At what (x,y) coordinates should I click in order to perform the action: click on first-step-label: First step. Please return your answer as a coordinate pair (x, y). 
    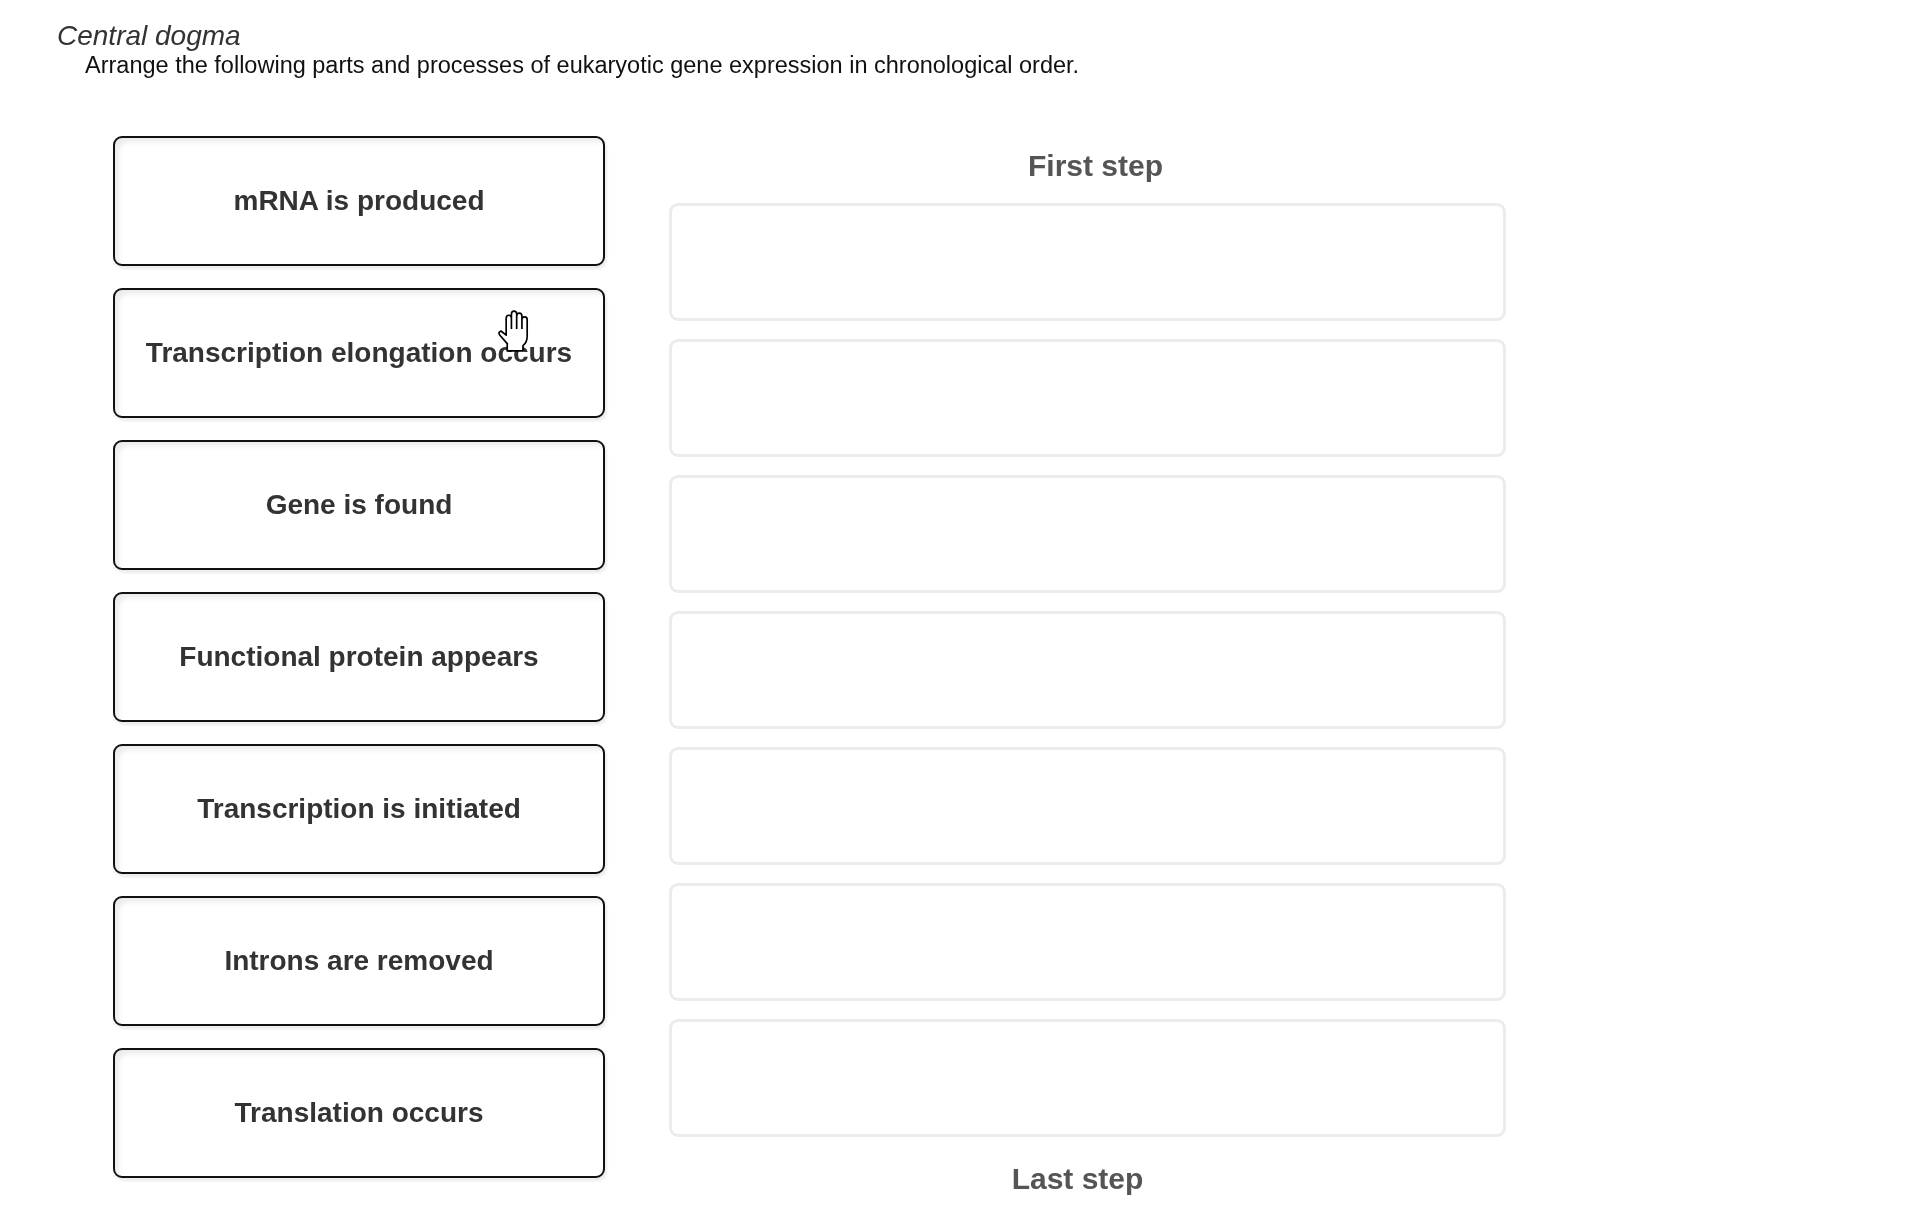
    Looking at the image, I should click on (1095, 166).